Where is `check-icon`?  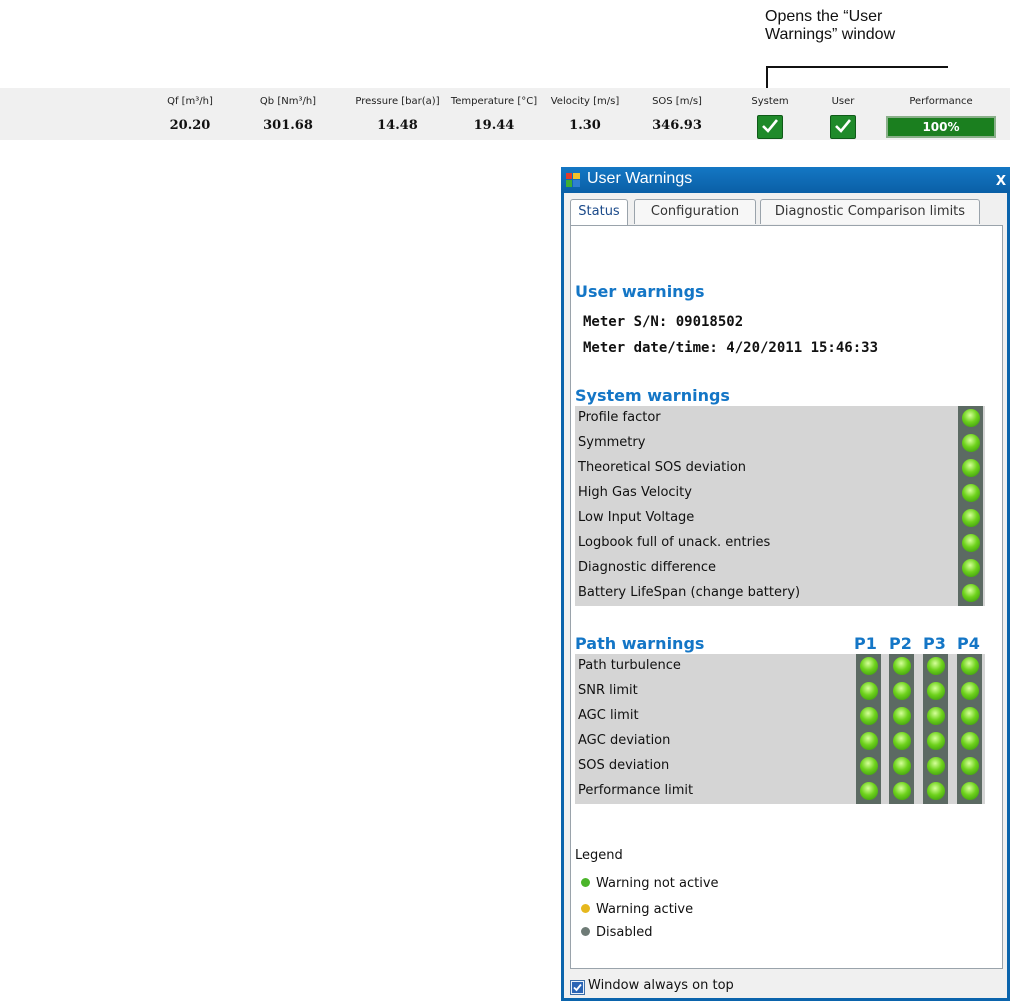 check-icon is located at coordinates (770, 126).